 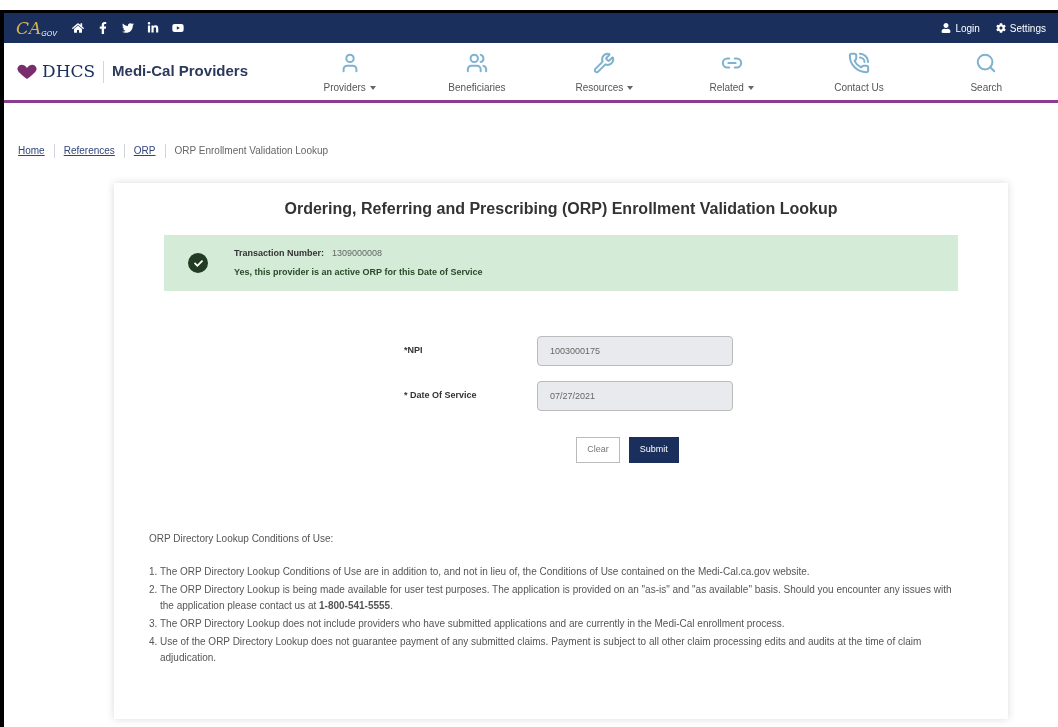 I want to click on card-title: Ordering, Referring and Prescribing (ORP) Enrollment Validation Lookup, so click(x=561, y=209).